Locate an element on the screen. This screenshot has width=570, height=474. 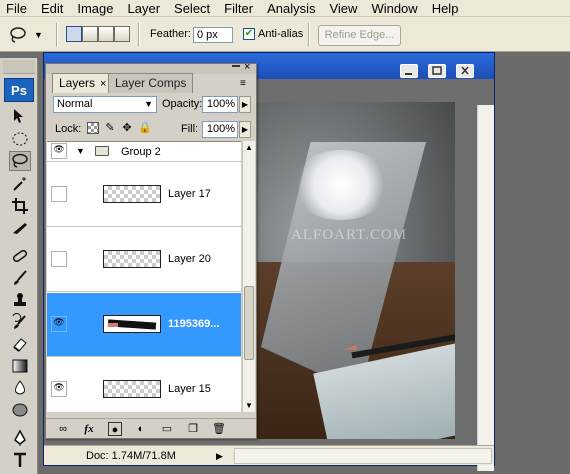
clone-stamp-tool is located at coordinates (20, 300).